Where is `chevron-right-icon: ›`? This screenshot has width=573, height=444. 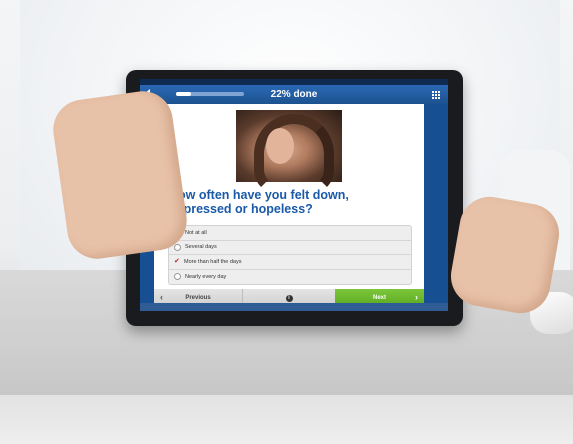 chevron-right-icon: › is located at coordinates (416, 297).